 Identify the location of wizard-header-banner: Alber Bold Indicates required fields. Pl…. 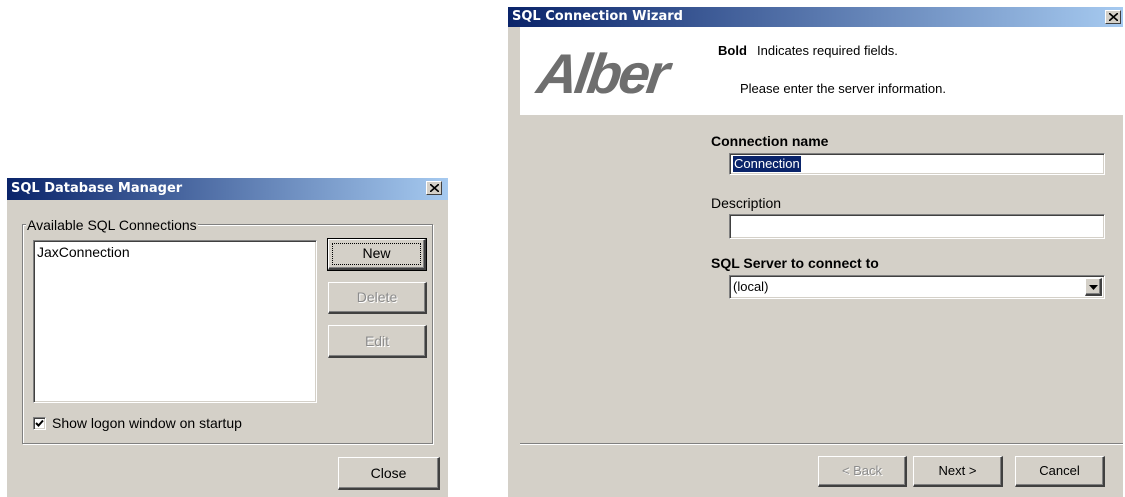
(821, 71).